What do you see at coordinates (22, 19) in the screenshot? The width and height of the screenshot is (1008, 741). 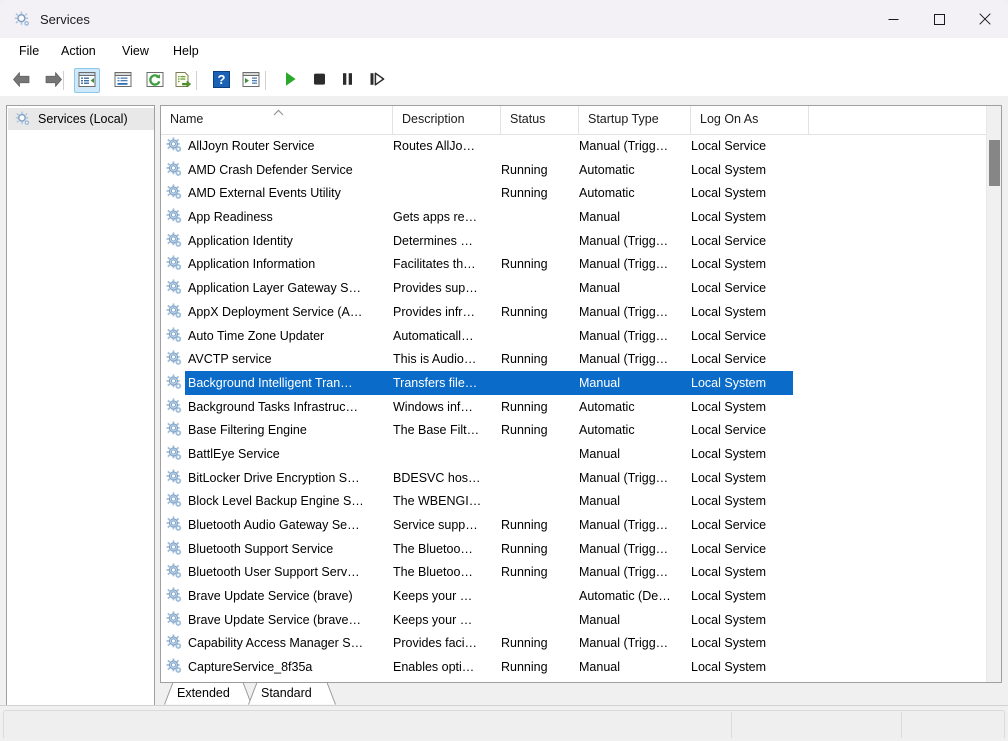 I see `services-gear-icon` at bounding box center [22, 19].